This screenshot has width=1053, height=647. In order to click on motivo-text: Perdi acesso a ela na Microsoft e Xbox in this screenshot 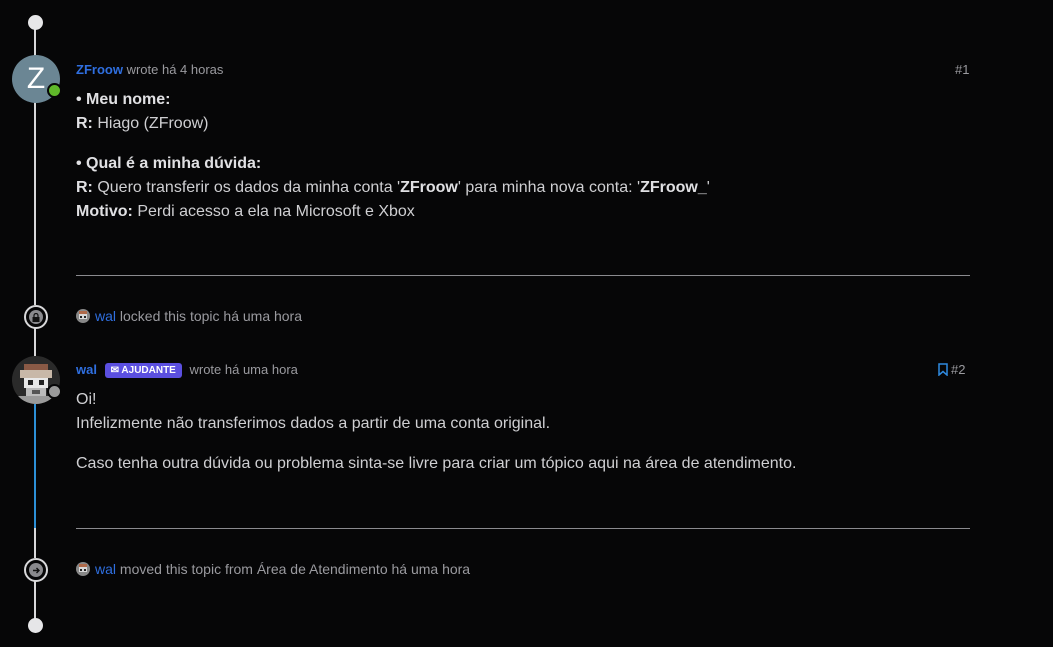, I will do `click(273, 211)`.